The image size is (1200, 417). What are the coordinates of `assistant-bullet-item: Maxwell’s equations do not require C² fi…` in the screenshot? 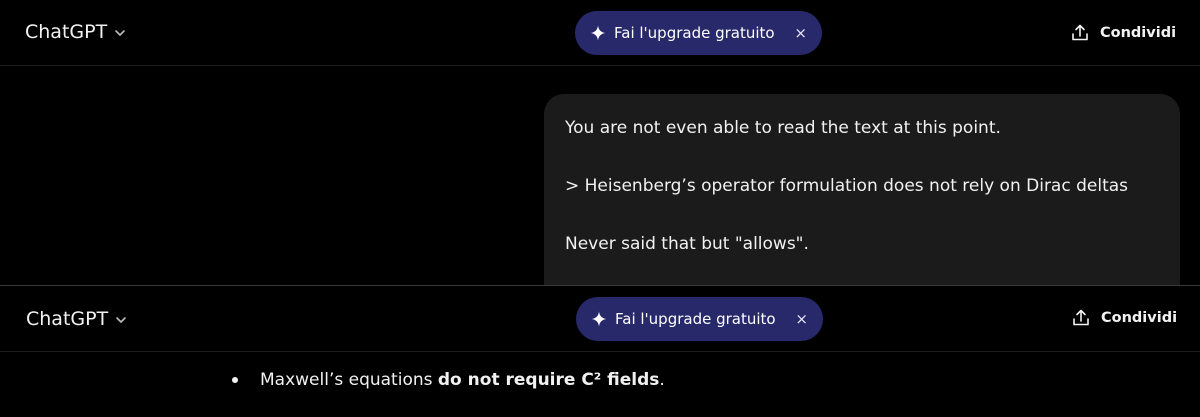 It's located at (448, 380).